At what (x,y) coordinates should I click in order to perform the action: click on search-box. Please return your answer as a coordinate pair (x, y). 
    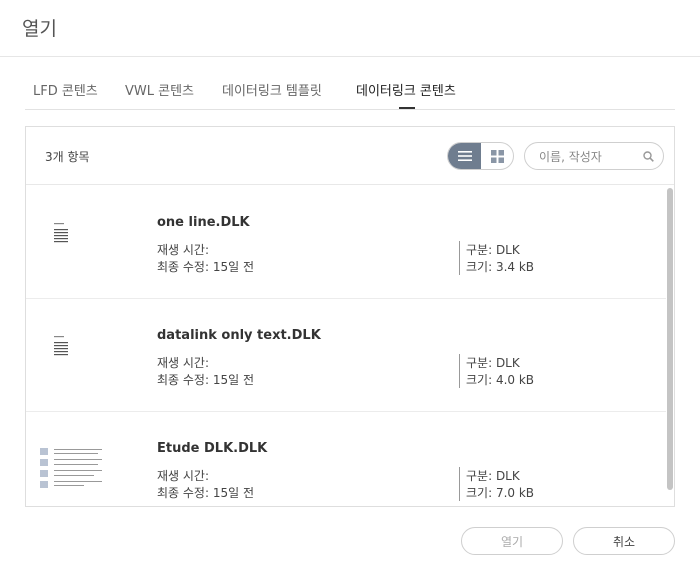
    Looking at the image, I should click on (594, 156).